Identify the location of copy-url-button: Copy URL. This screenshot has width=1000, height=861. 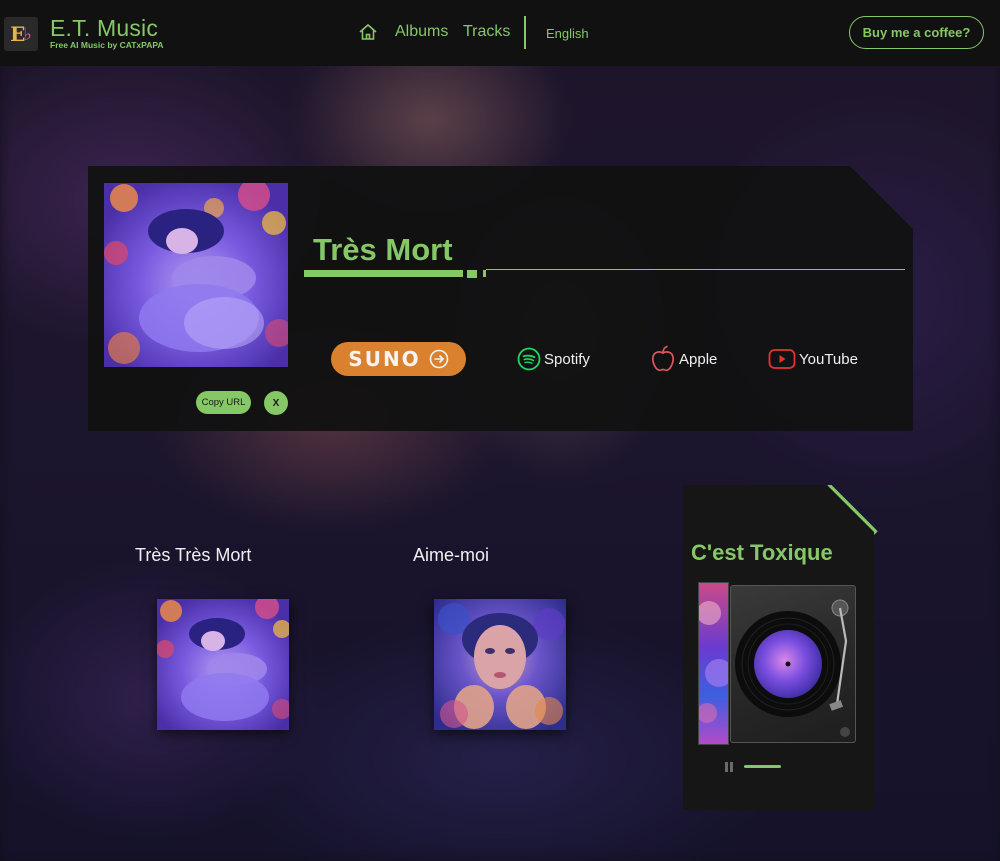
(223, 402).